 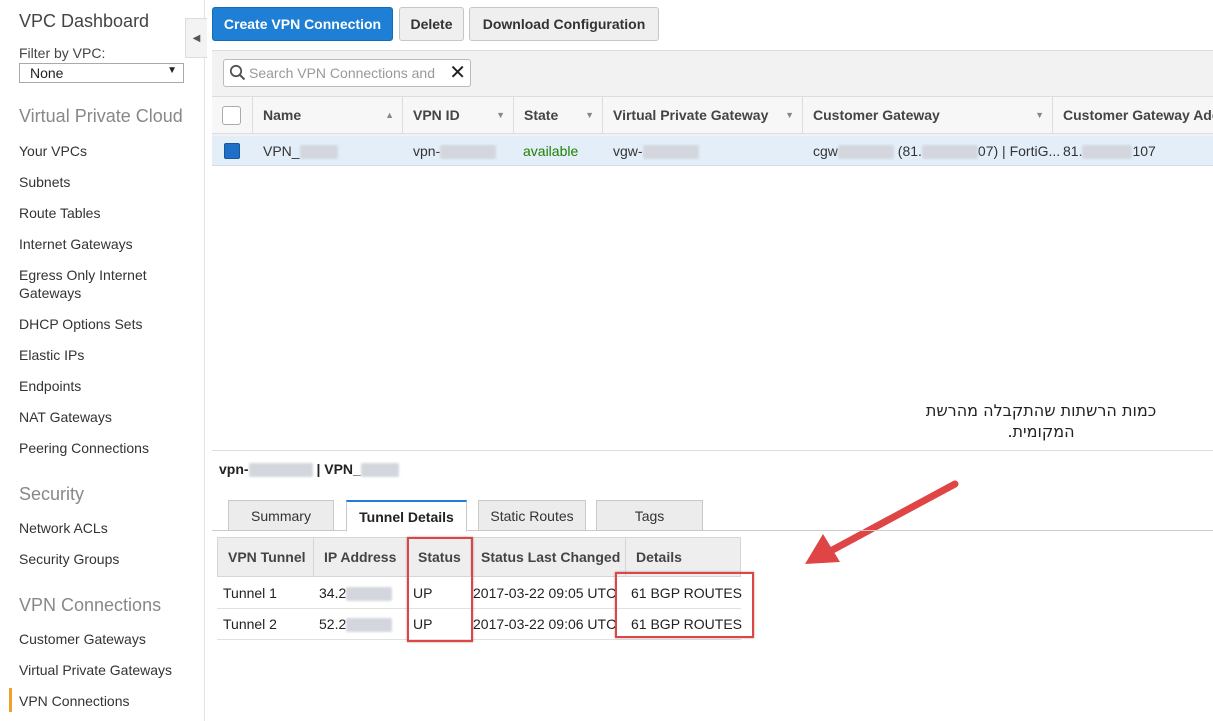 What do you see at coordinates (427, 151) in the screenshot?
I see `cell-text: vpn-` at bounding box center [427, 151].